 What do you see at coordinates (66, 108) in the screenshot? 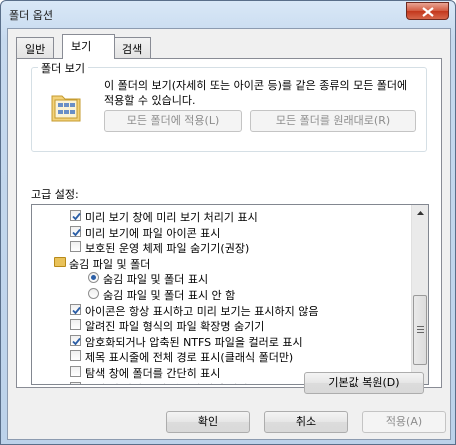
I see `folder-view-icon` at bounding box center [66, 108].